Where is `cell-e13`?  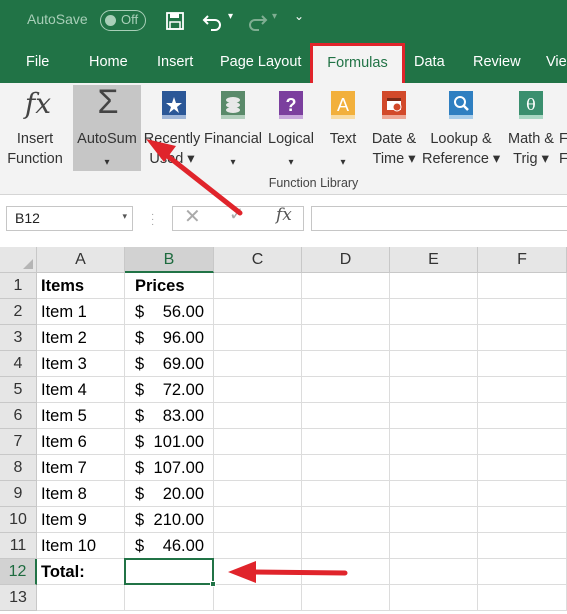 cell-e13 is located at coordinates (434, 598).